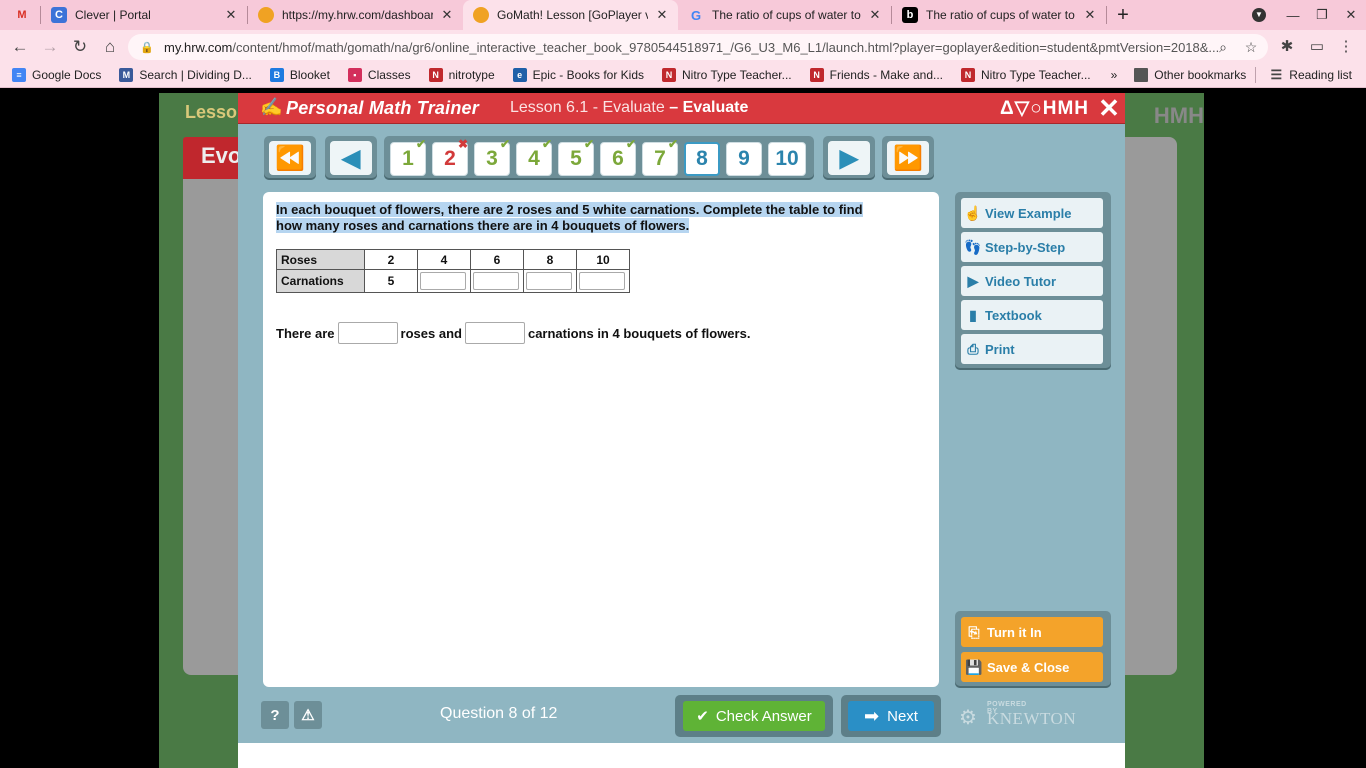 The width and height of the screenshot is (1366, 768). Describe the element at coordinates (1223, 47) in the screenshot. I see `zoom-icon: ⌕` at that location.